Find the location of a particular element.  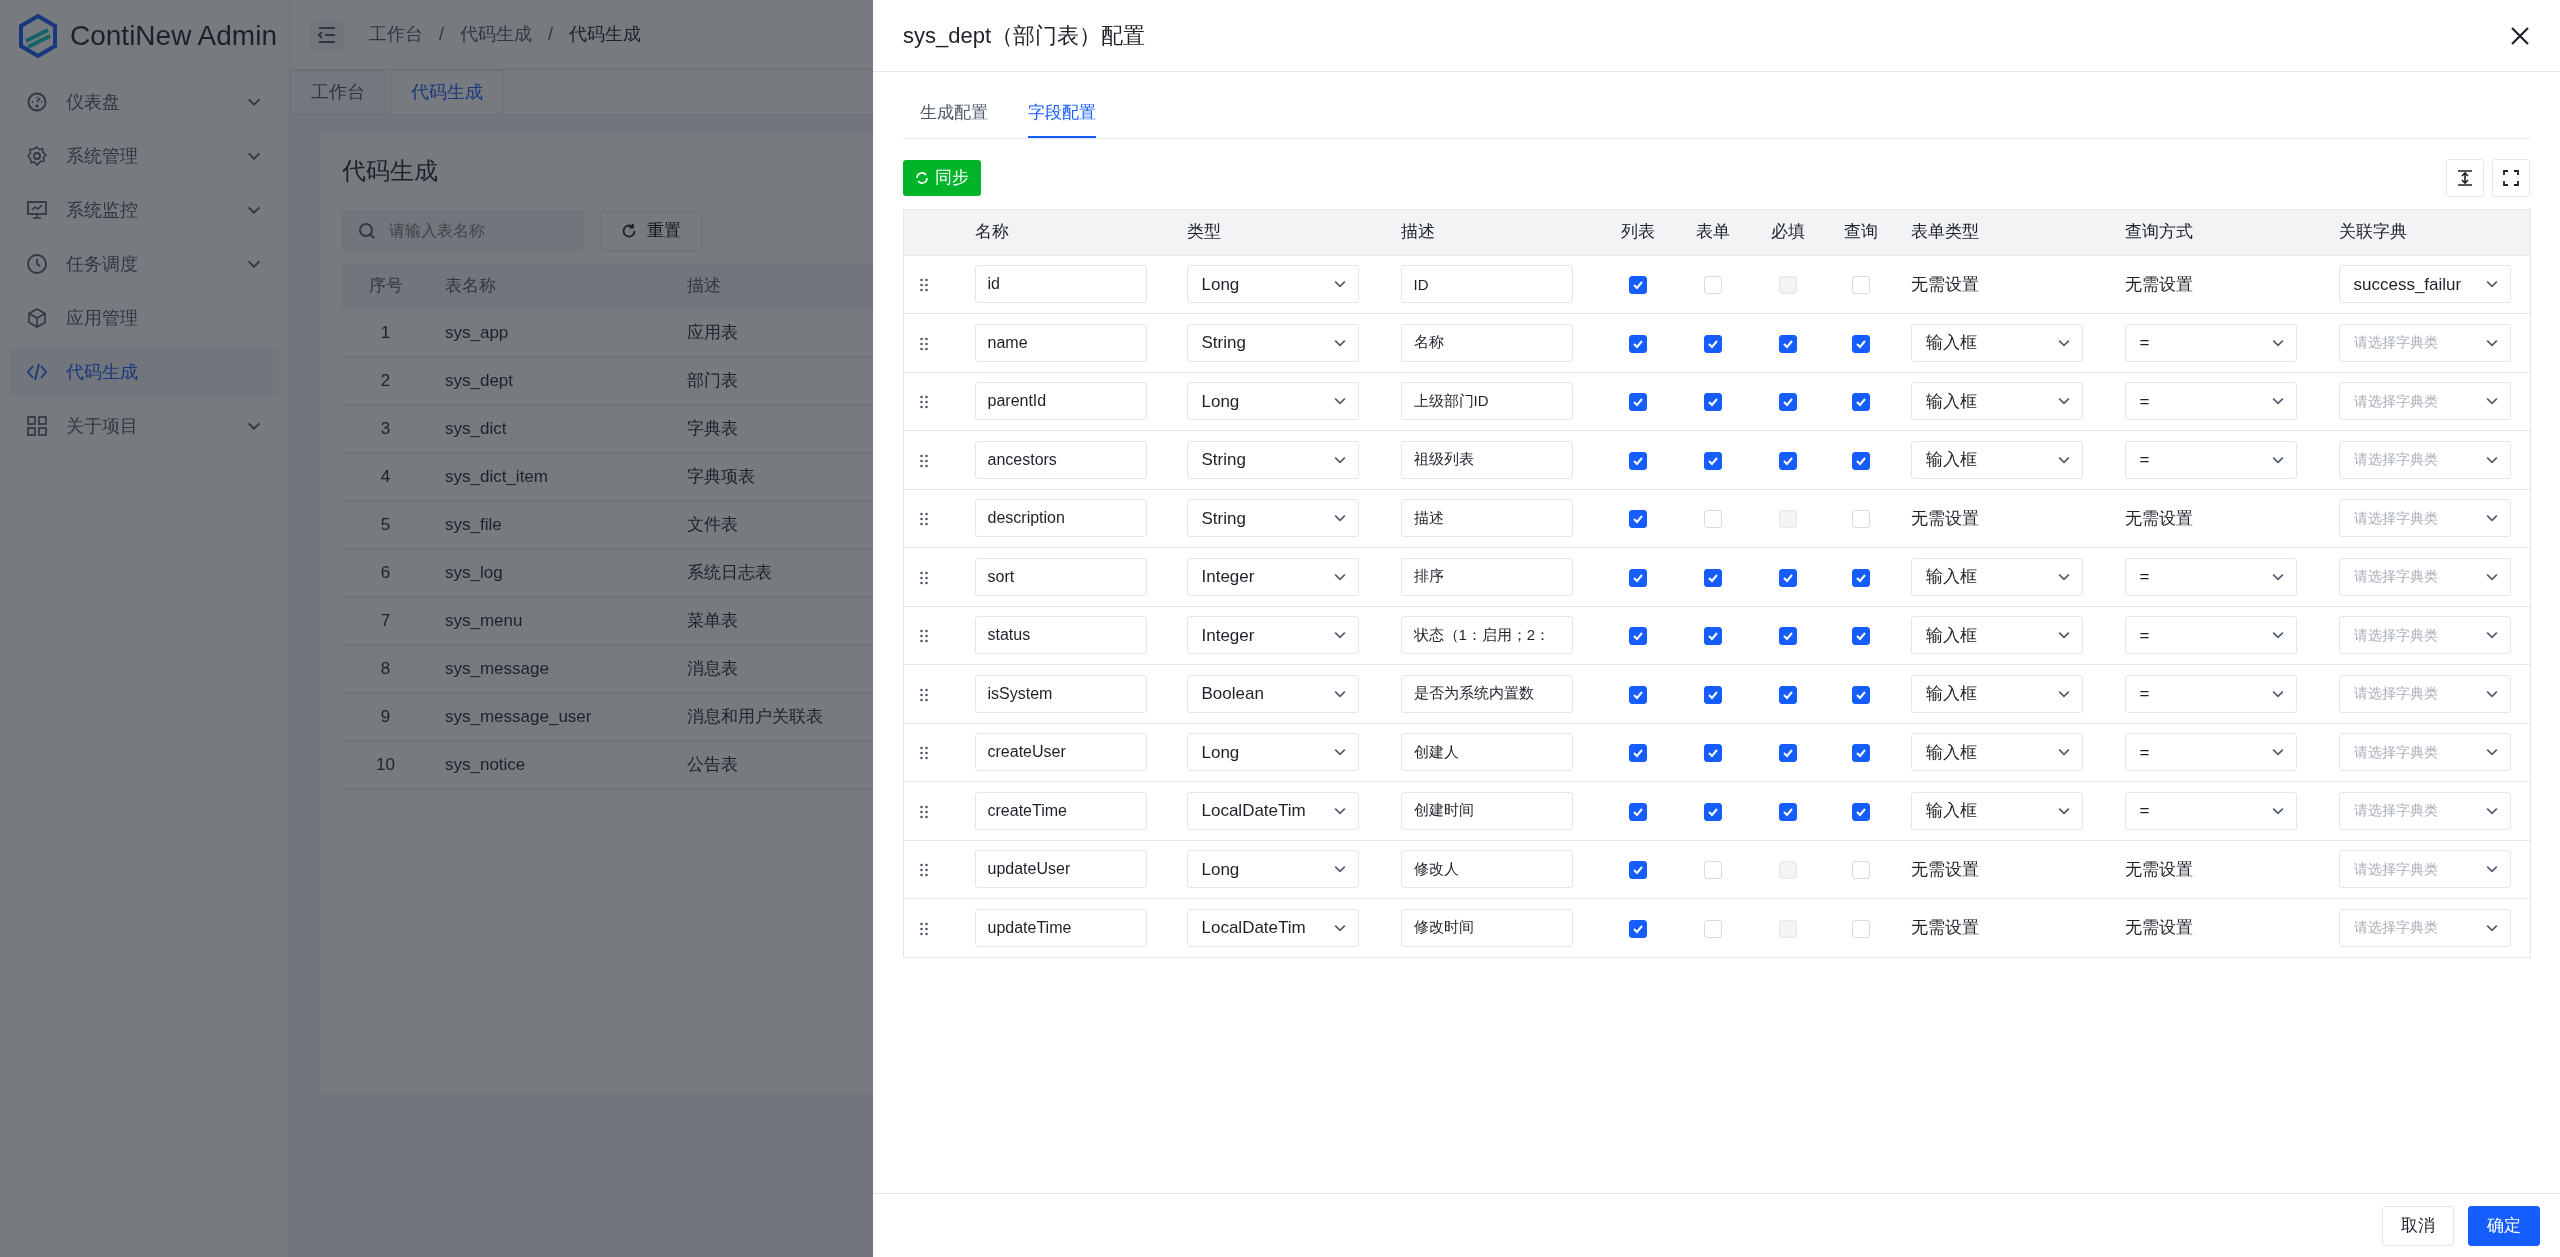

drawer-tab: 生成配置 is located at coordinates (954, 115).